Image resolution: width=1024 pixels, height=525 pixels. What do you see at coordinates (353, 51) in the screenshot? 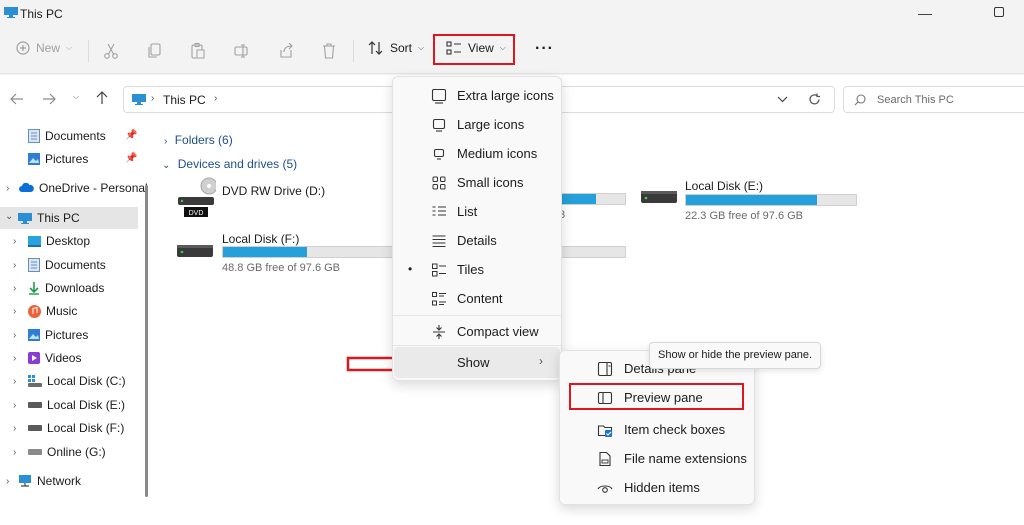
I see `toolbar-divider` at bounding box center [353, 51].